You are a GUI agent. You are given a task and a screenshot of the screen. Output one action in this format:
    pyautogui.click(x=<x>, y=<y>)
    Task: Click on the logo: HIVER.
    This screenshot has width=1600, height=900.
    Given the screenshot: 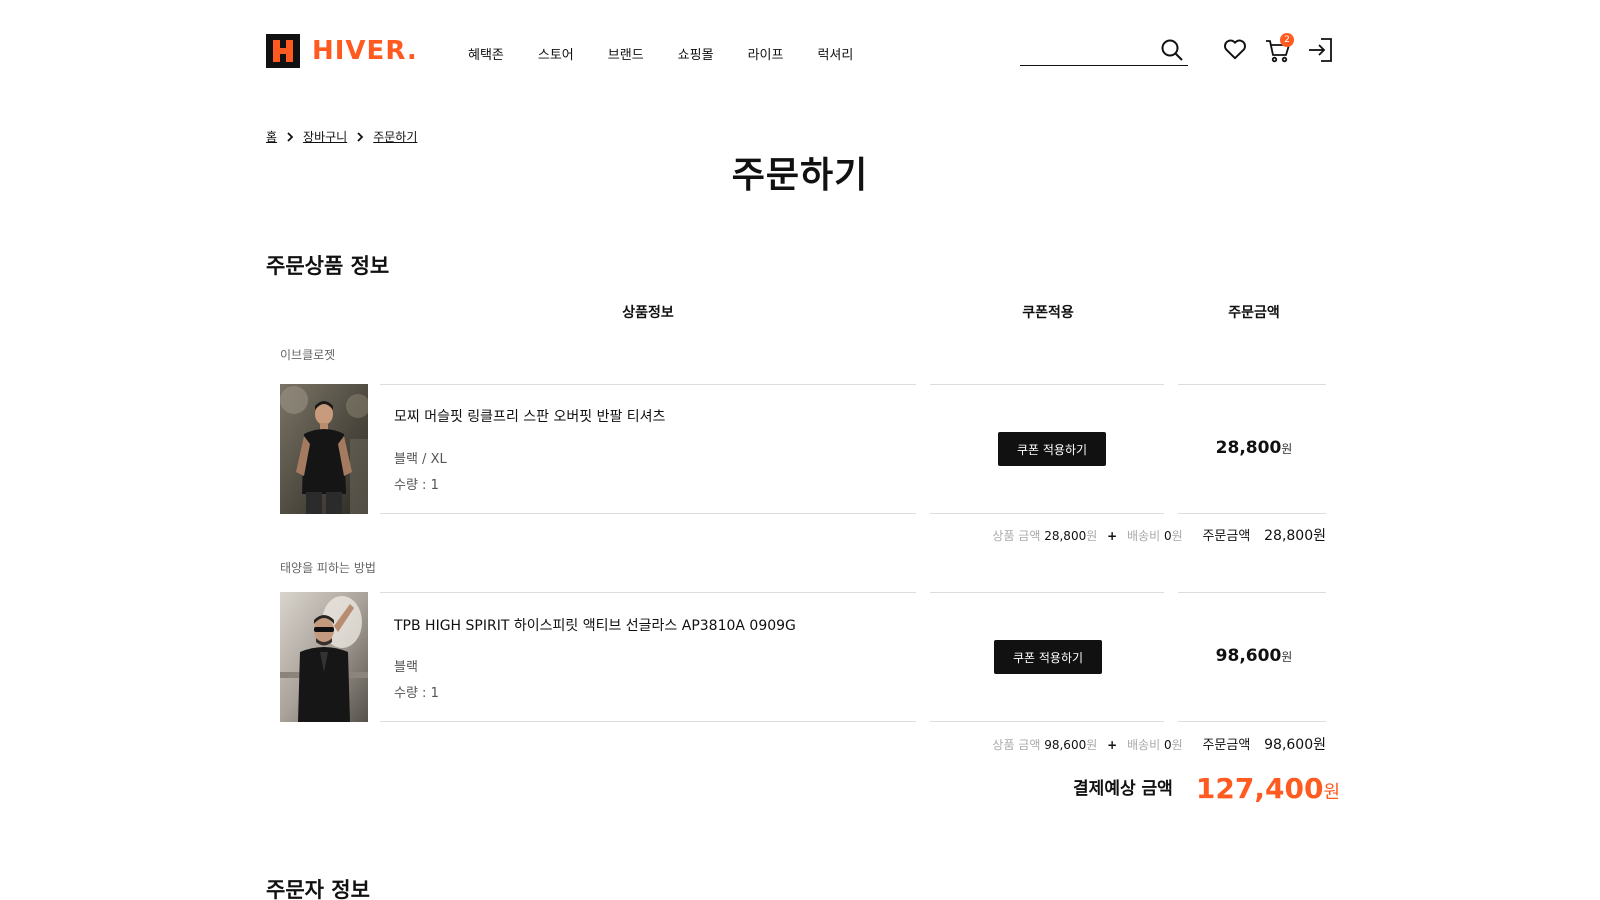 What is the action you would take?
    pyautogui.click(x=342, y=51)
    